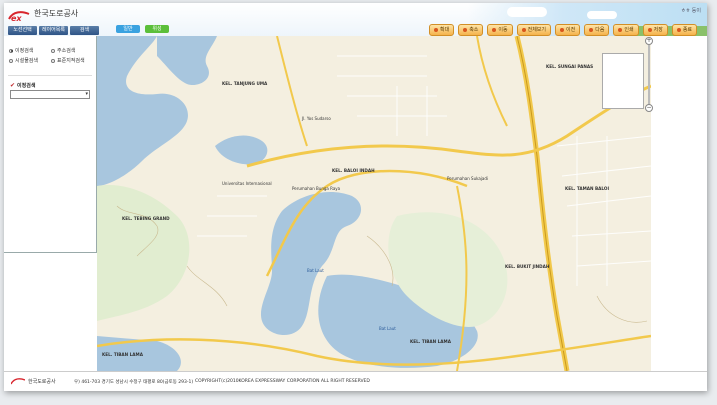  What do you see at coordinates (658, 30) in the screenshot?
I see `save-label: 저장` at bounding box center [658, 30].